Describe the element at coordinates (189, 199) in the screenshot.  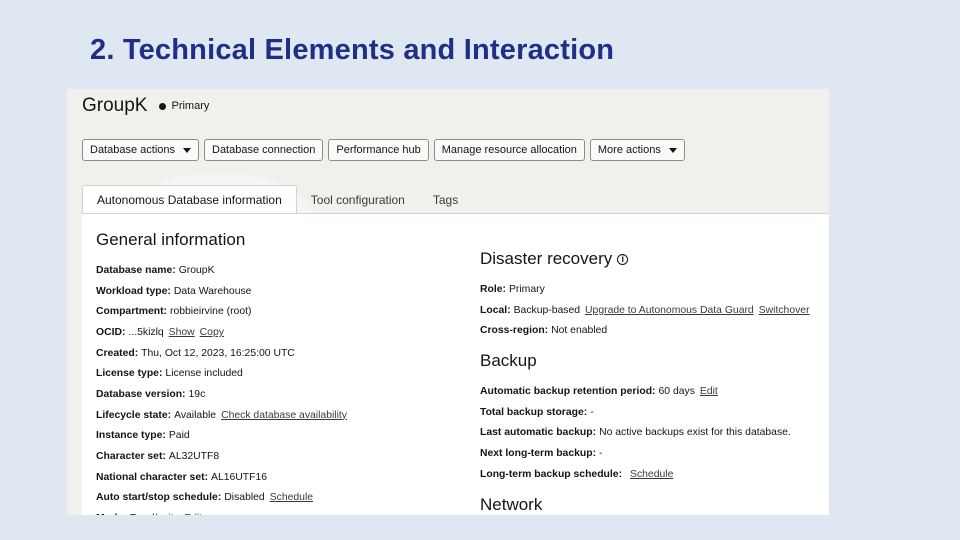
I see `tab-autonomous-database-information: Autonomous Database information` at that location.